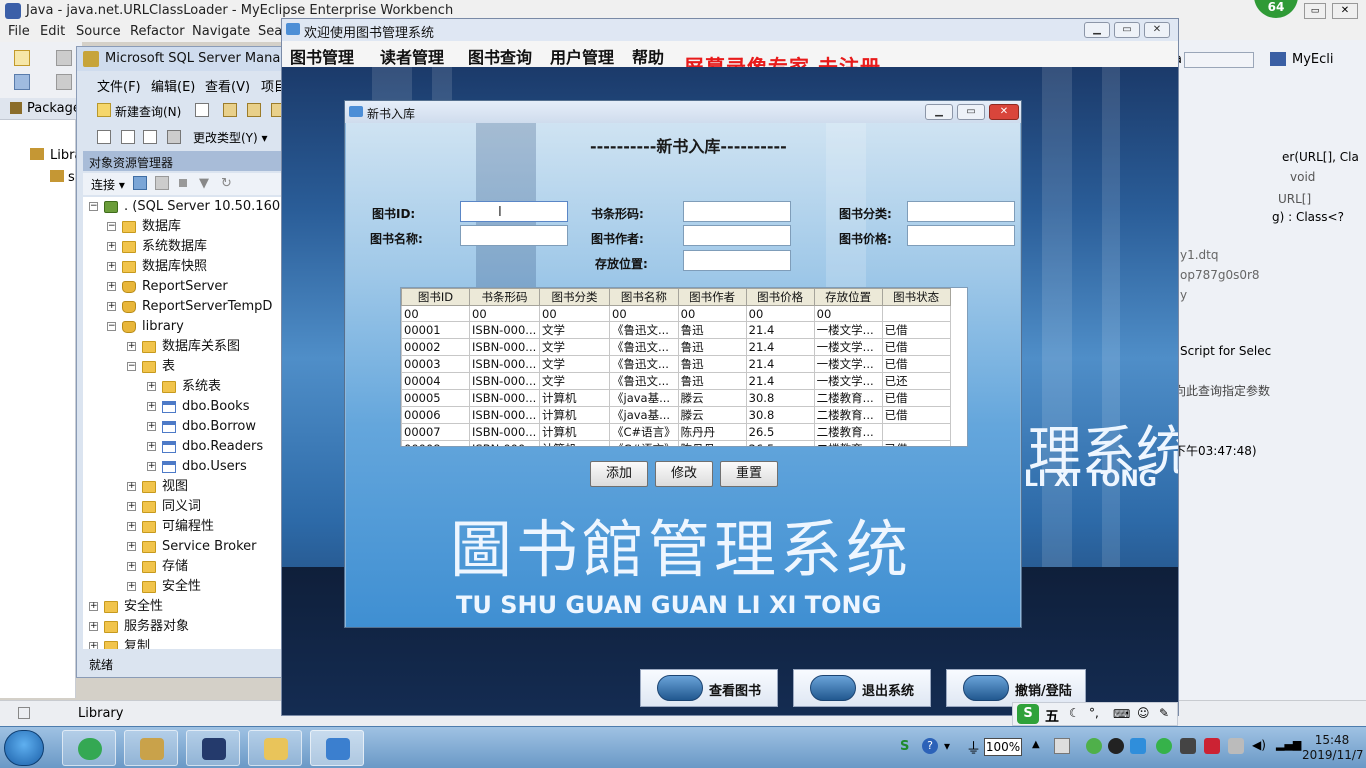  Describe the element at coordinates (412, 56) in the screenshot. I see `menu-reader-management: 读者管理` at that location.